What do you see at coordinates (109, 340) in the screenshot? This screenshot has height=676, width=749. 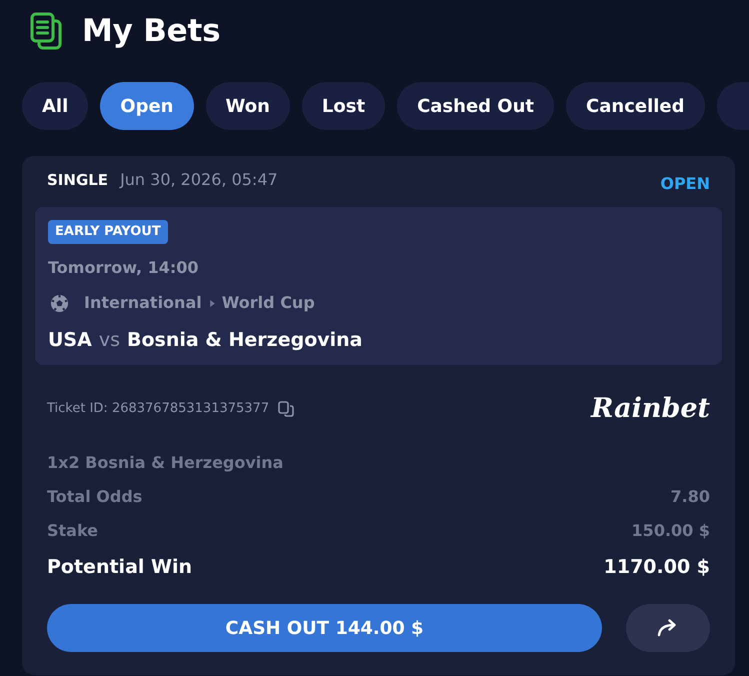 I see `versus-label: vs` at bounding box center [109, 340].